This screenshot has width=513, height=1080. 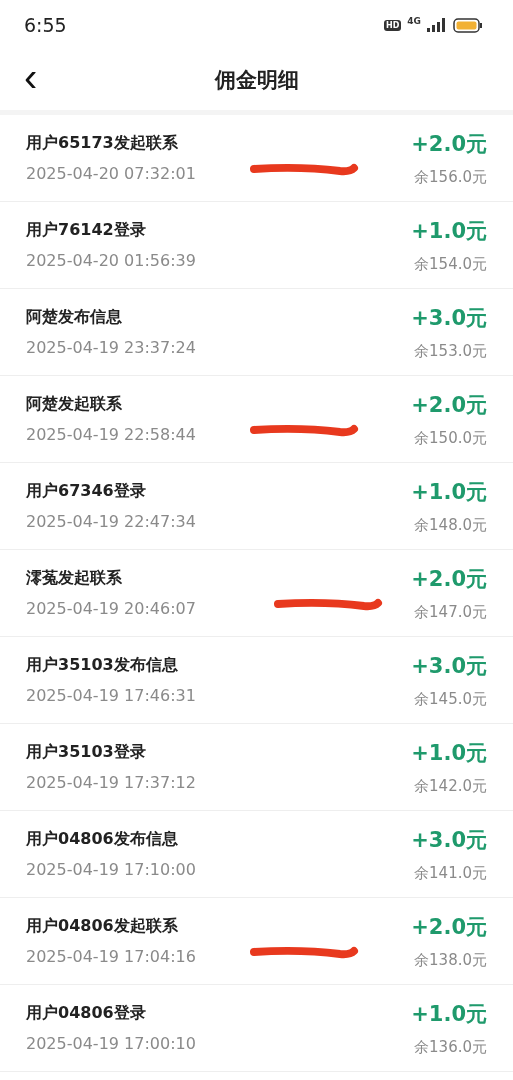 I want to click on back-button: ‹, so click(x=31, y=79).